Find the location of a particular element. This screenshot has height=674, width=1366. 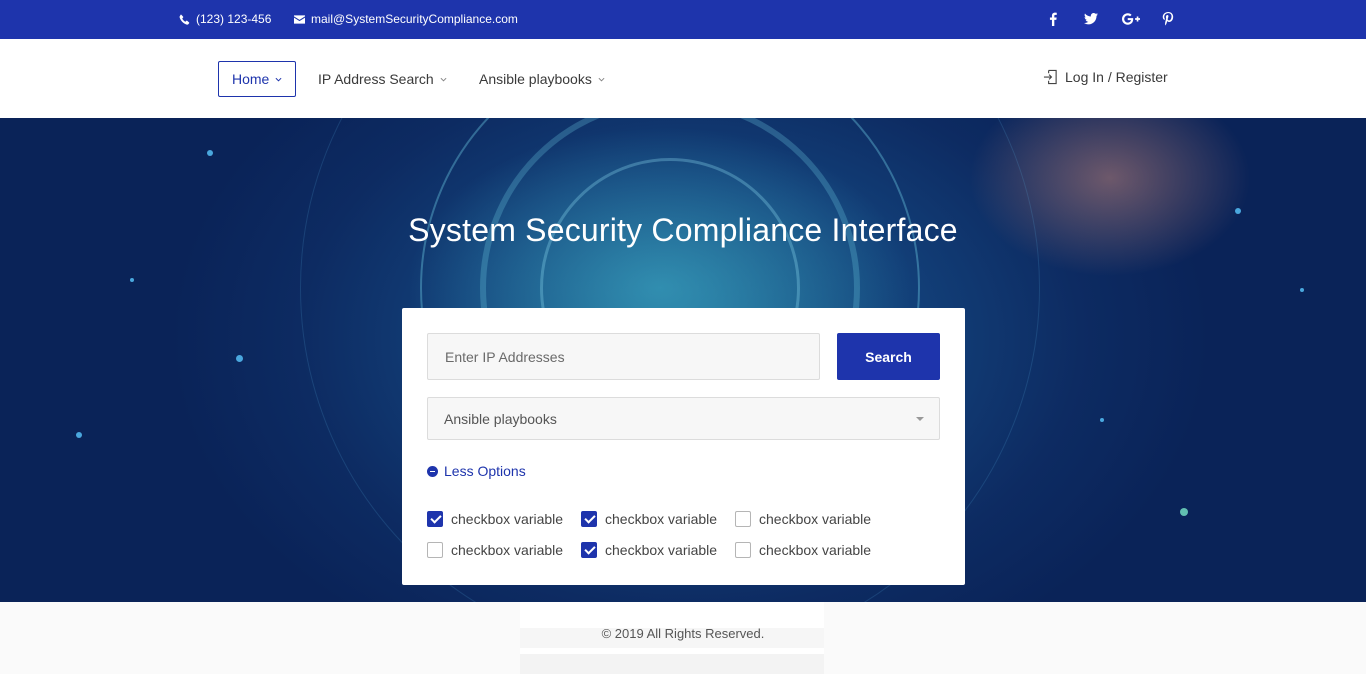

less-options-toggle: Less Options is located at coordinates (476, 471).